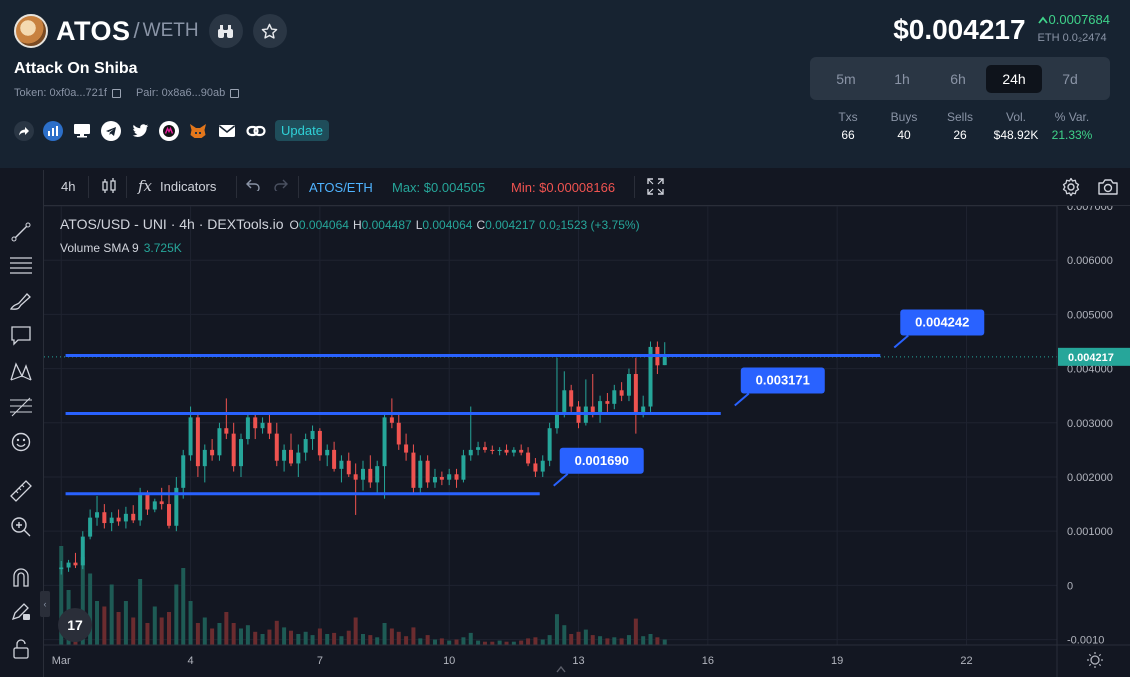 Image resolution: width=1130 pixels, height=677 pixels. I want to click on emoji-tool, so click(21, 442).